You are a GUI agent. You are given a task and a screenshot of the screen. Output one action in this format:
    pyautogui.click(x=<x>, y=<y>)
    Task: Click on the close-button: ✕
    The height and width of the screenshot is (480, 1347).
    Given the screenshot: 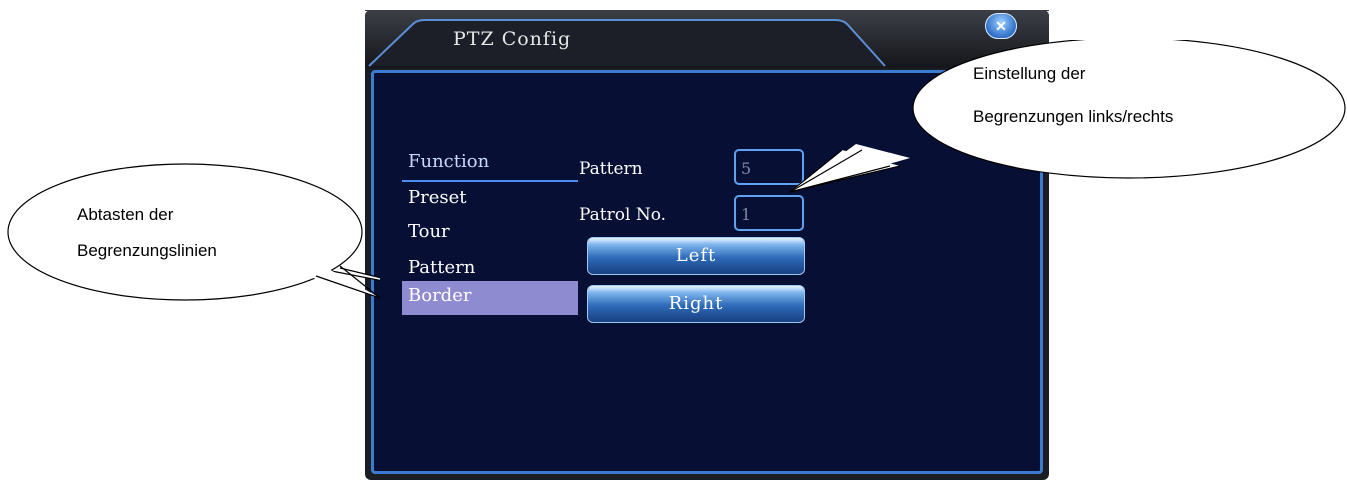 What is the action you would take?
    pyautogui.click(x=1001, y=26)
    